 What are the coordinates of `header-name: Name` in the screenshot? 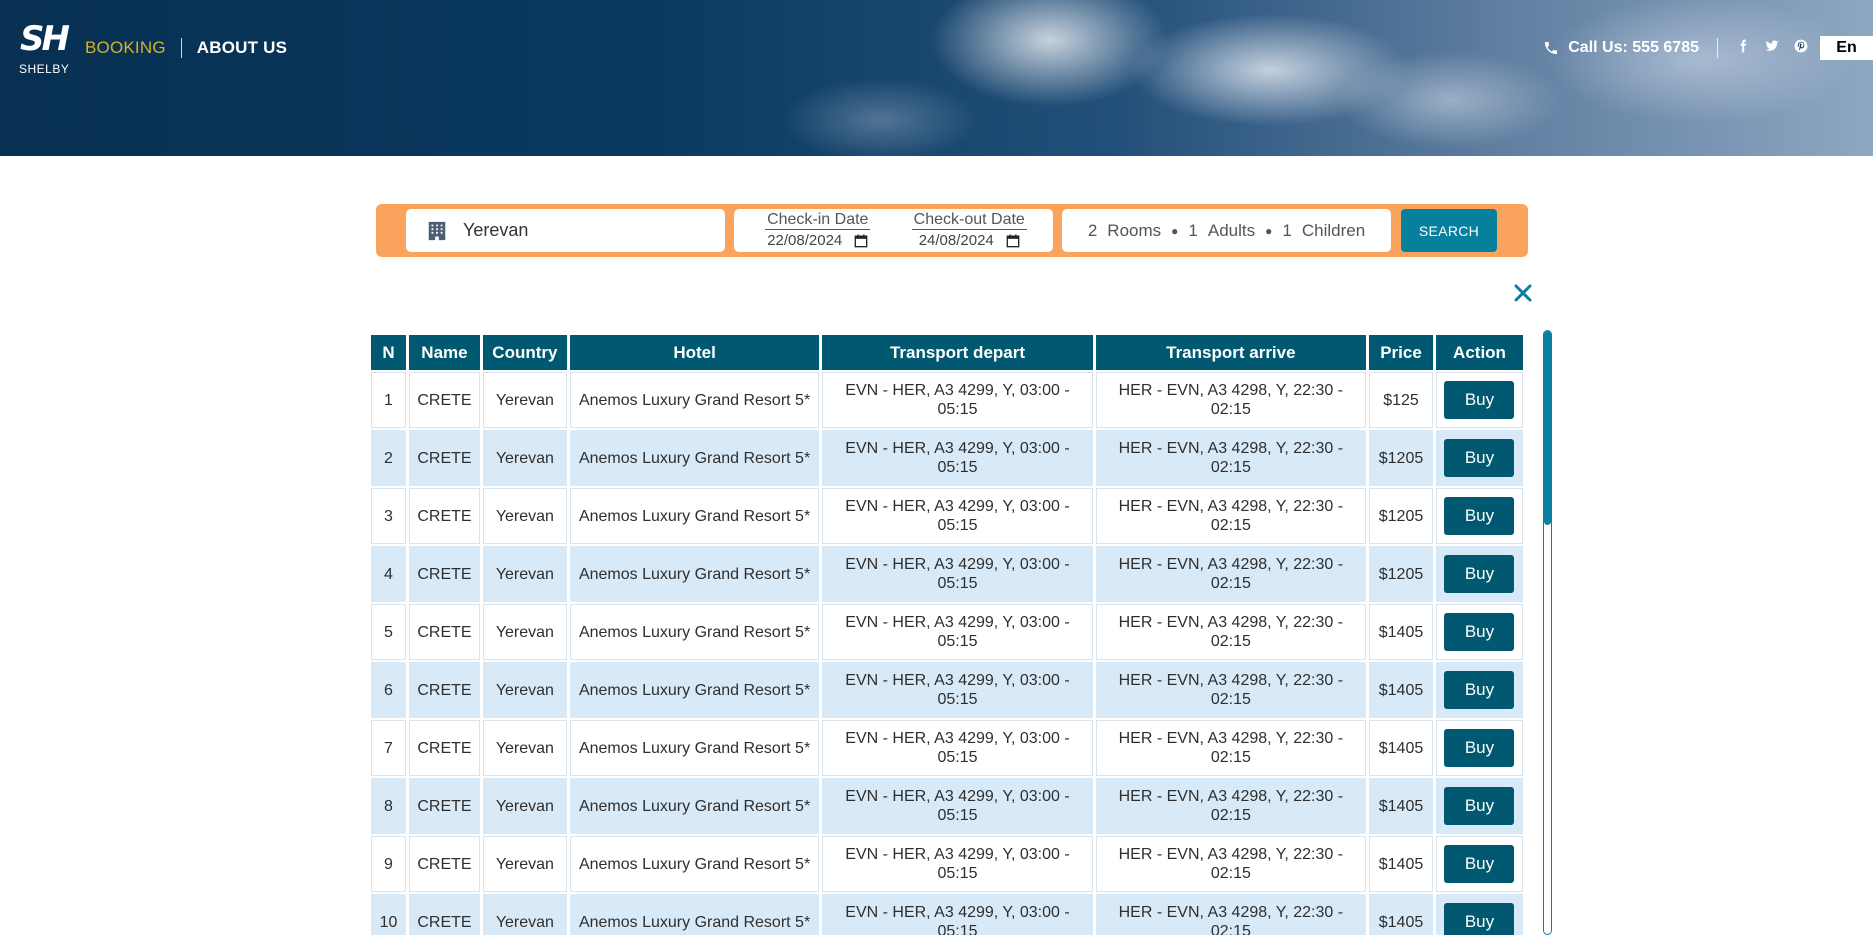 It's located at (444, 352).